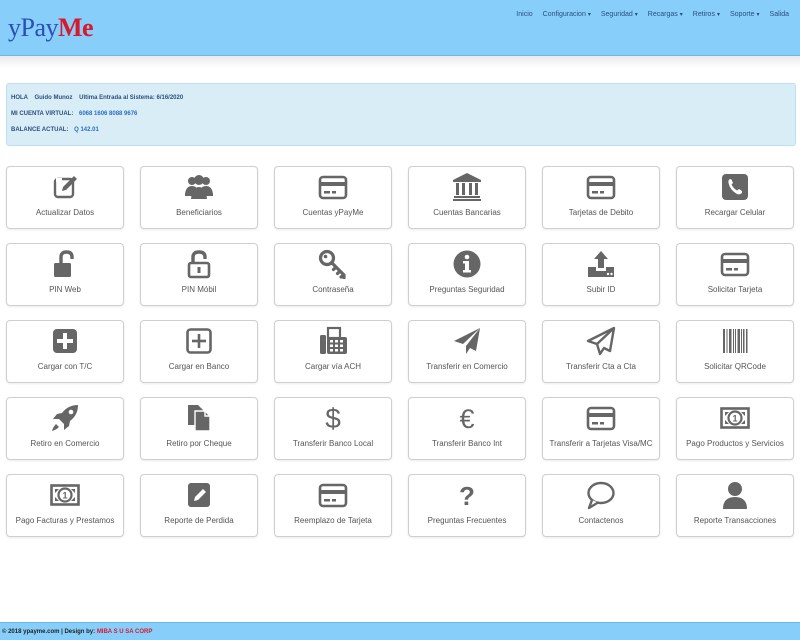 Image resolution: width=800 pixels, height=640 pixels. Describe the element at coordinates (601, 212) in the screenshot. I see `tile-label: Tarjetas de Debito` at that location.